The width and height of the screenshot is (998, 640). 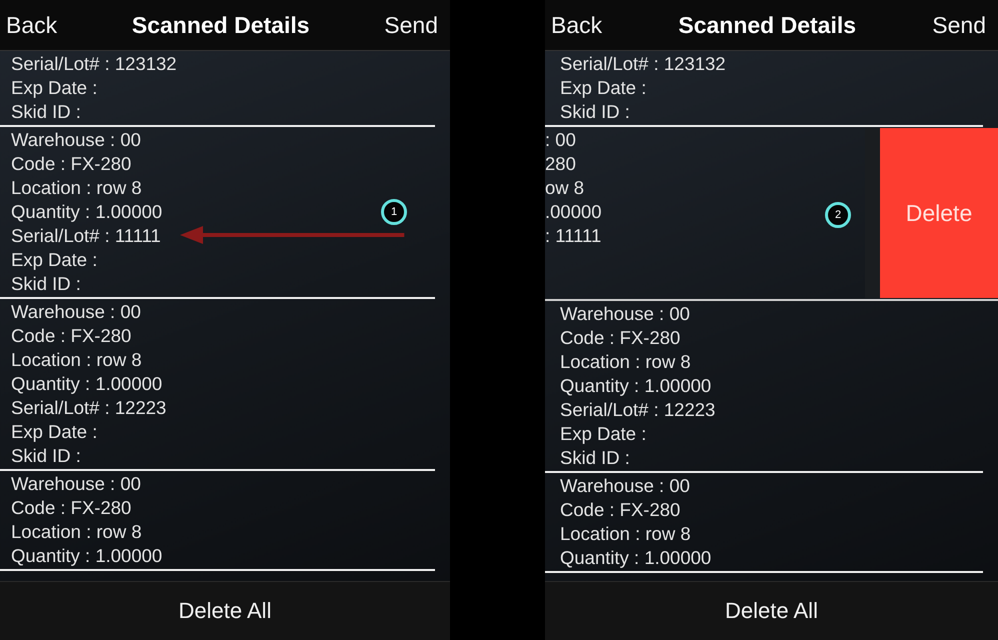 I want to click on list-row: : 00 280 ow 8 .00000 : 11111 2 Delete, so click(x=771, y=214).